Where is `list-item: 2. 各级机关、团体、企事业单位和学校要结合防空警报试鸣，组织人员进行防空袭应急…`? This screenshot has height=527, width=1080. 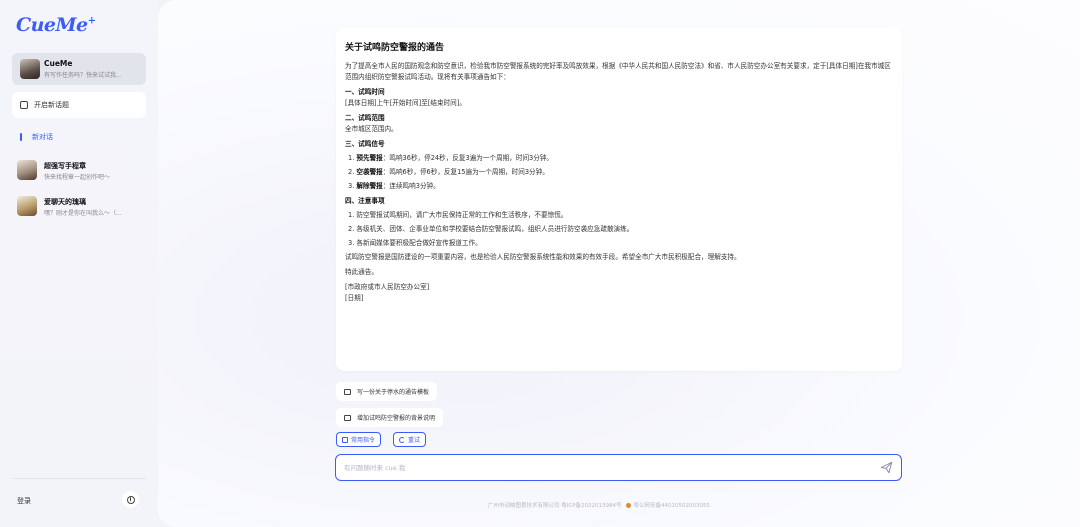 list-item: 2. 各级机关、团体、企事业单位和学校要结合防空警报试鸣，组织人员进行防空袭应急… is located at coordinates (491, 229).